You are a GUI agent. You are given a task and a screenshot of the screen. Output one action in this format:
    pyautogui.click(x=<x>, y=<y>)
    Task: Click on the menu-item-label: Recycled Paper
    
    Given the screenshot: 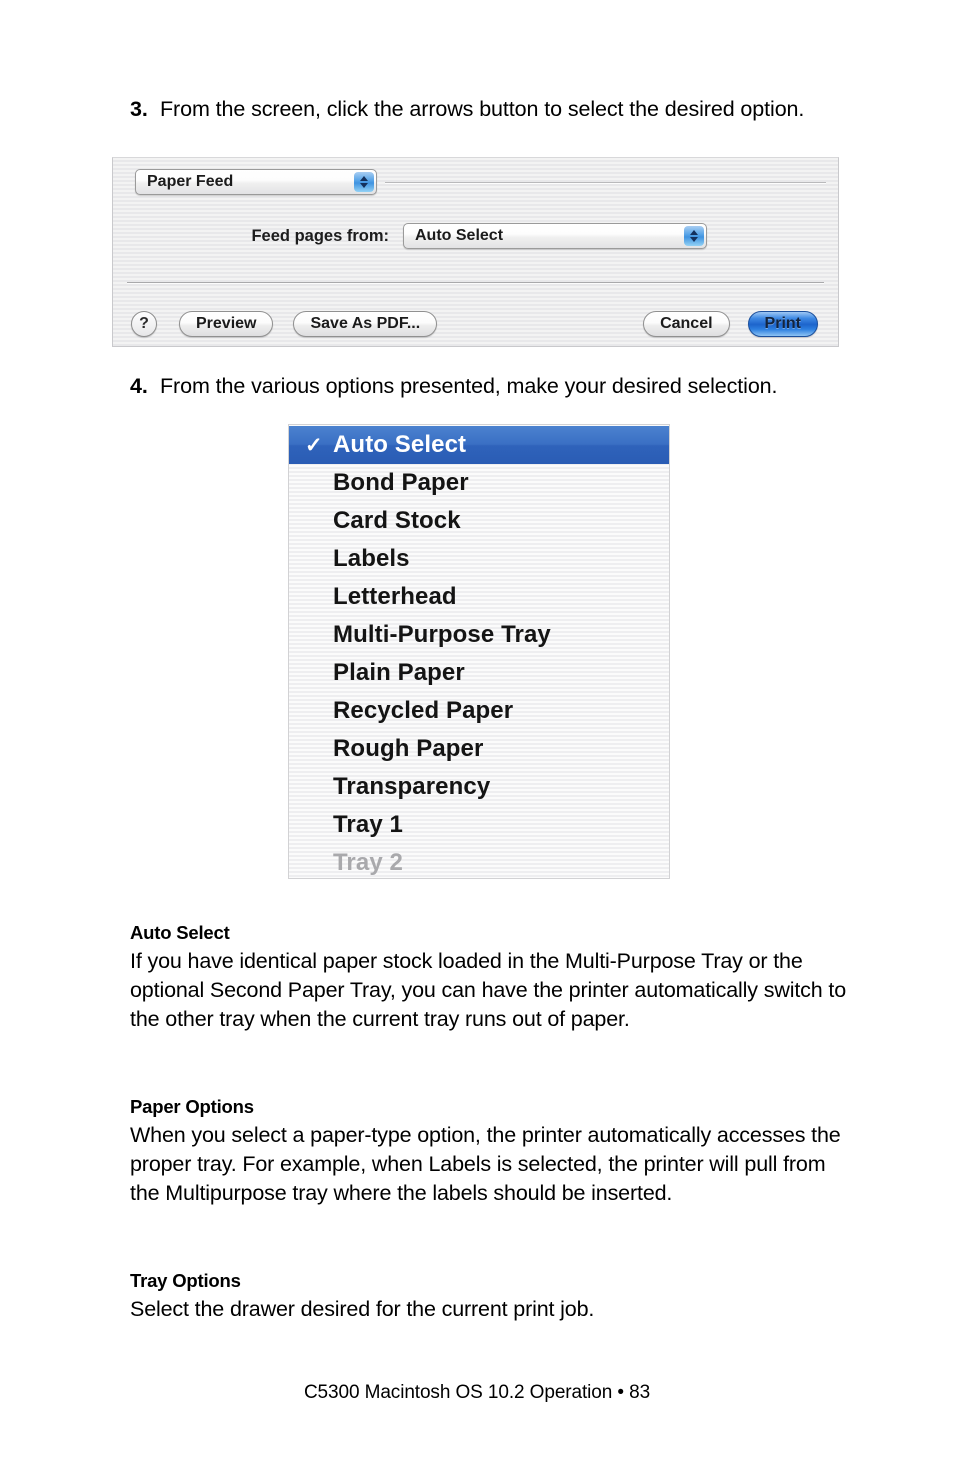 What is the action you would take?
    pyautogui.click(x=423, y=710)
    